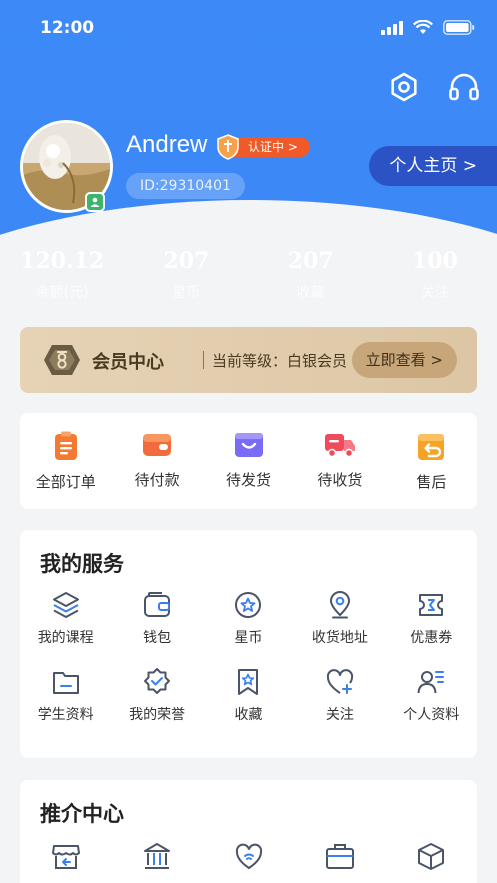 This screenshot has height=883, width=497. What do you see at coordinates (82, 814) in the screenshot?
I see `recommend-title: 推介中心` at bounding box center [82, 814].